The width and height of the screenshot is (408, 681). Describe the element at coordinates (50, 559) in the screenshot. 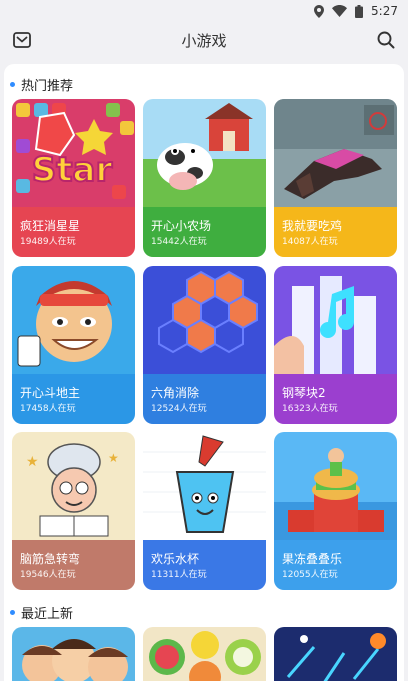

I see `game-name: 脑筋急转弯` at that location.